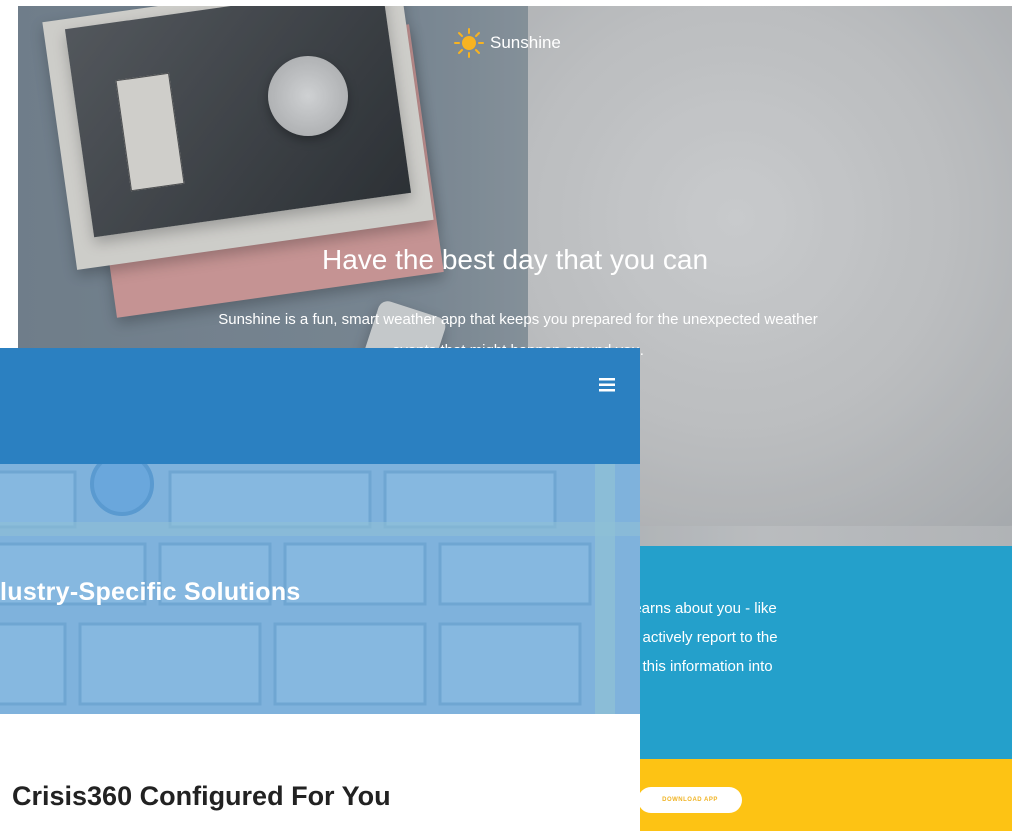  Describe the element at coordinates (703, 608) in the screenshot. I see `feature-line: learns about you - like` at that location.